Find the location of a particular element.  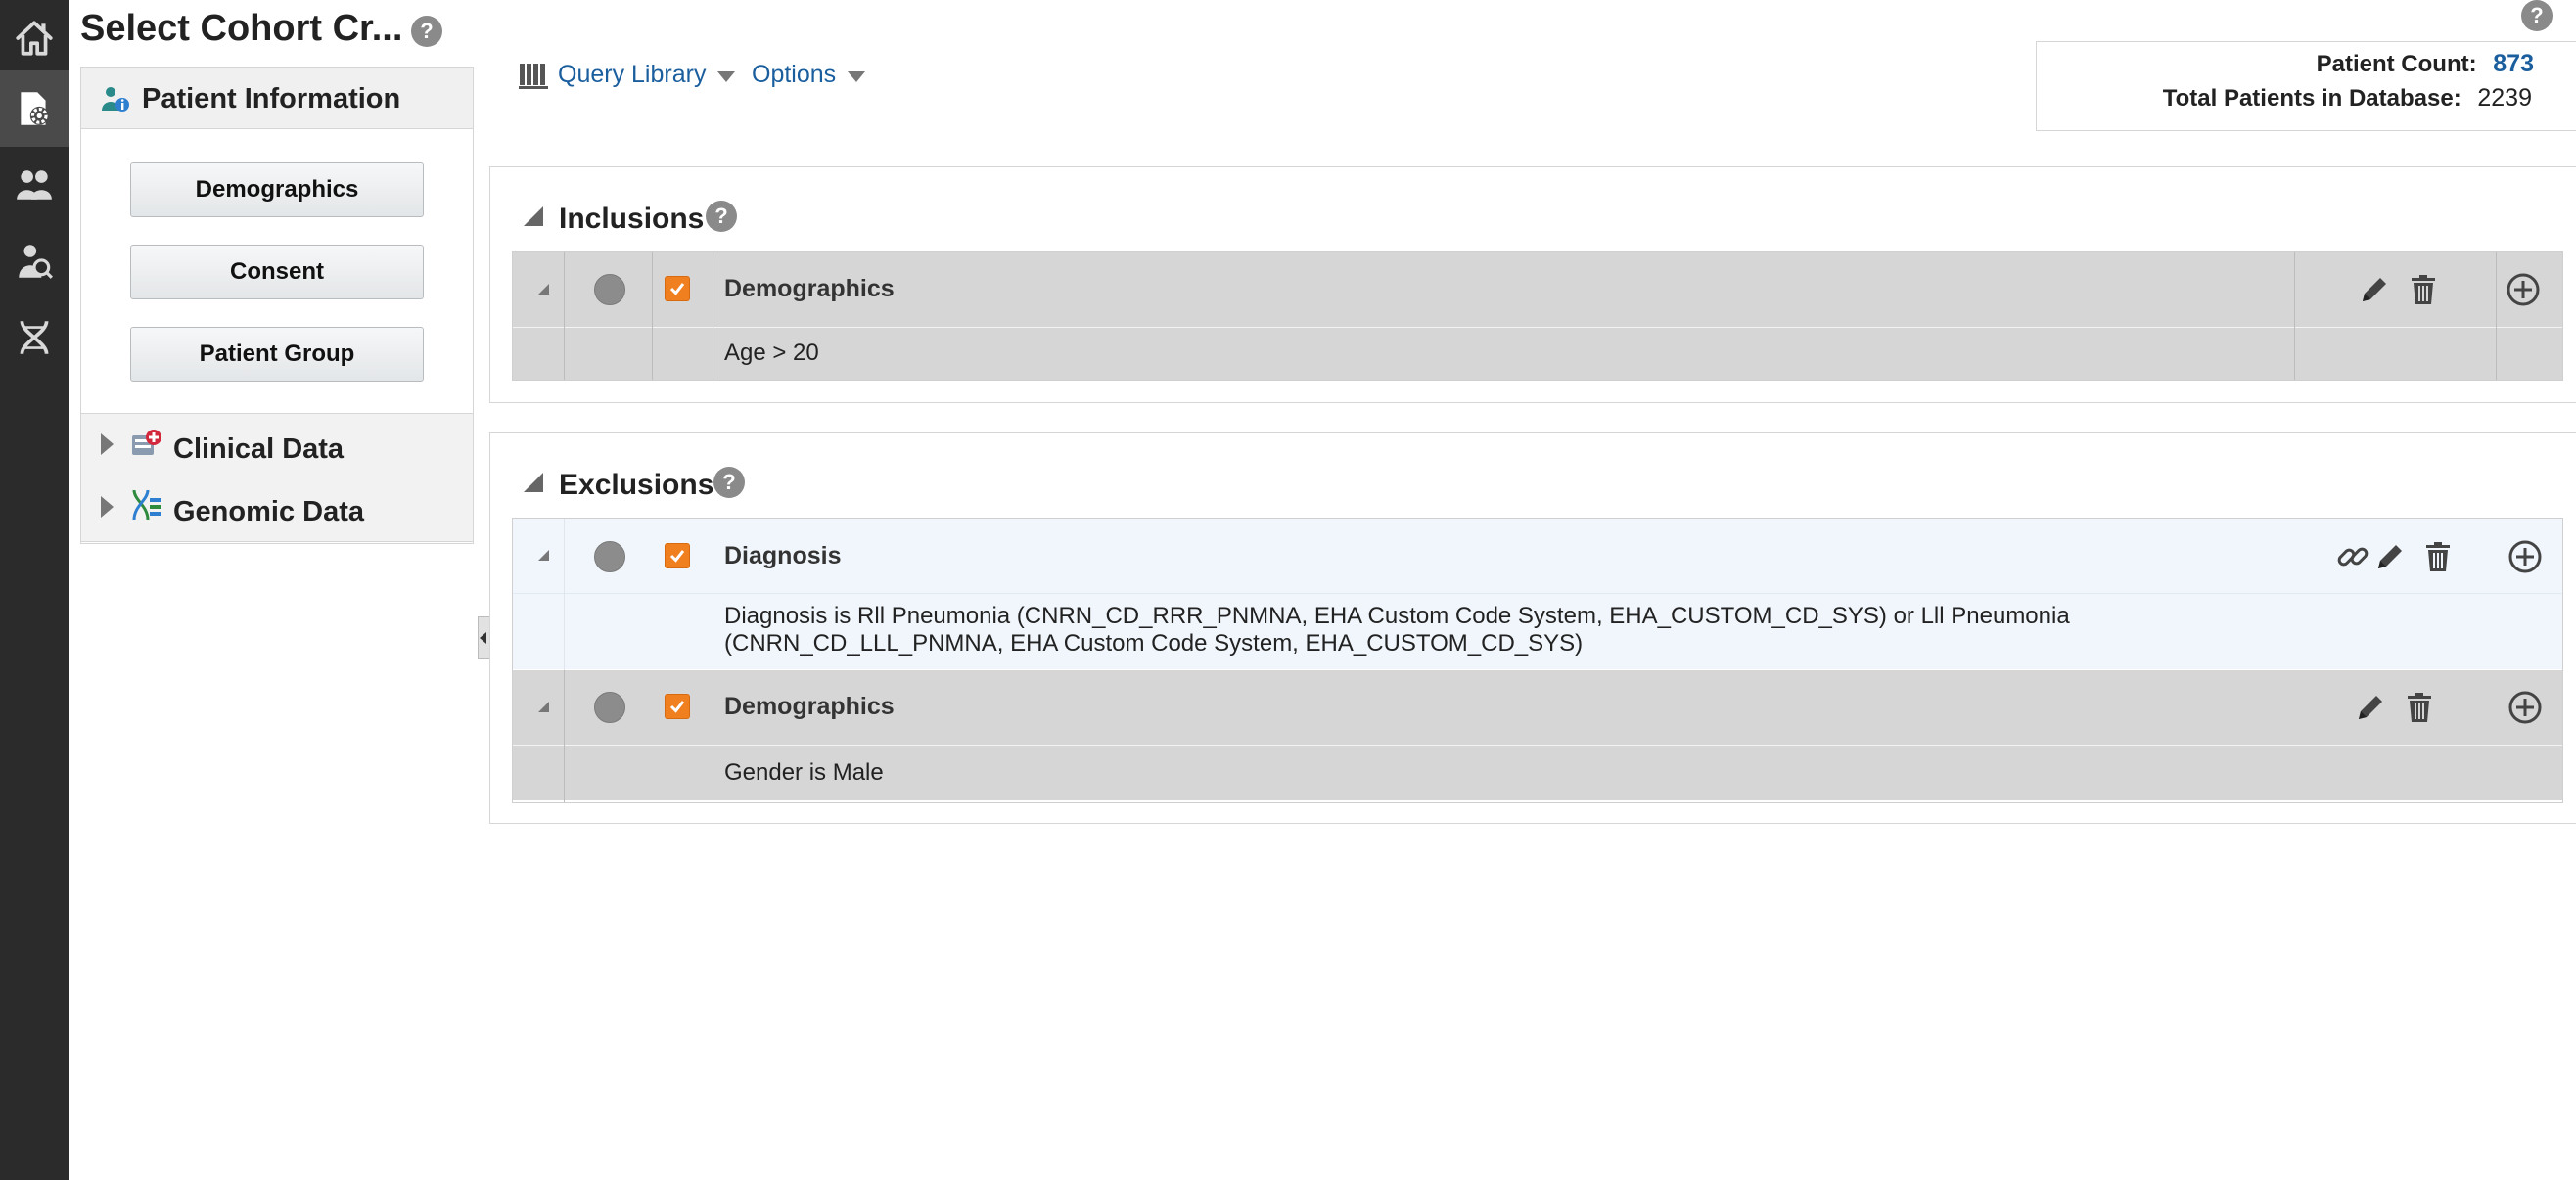

query-library-menu: Query Library is located at coordinates (627, 75).